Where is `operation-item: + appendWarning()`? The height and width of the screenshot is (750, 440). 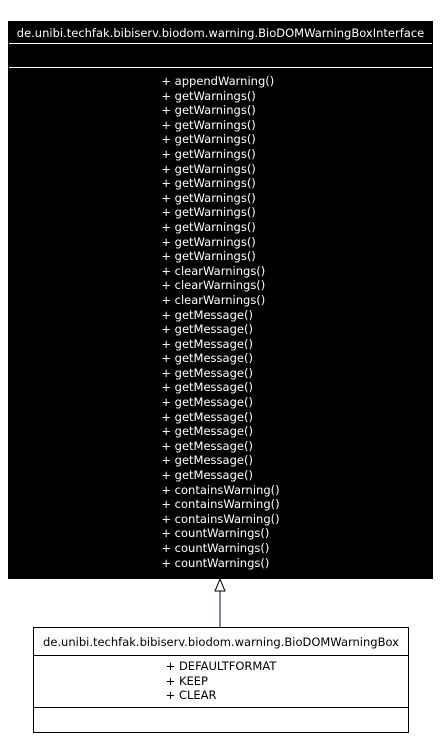 operation-item: + appendWarning() is located at coordinates (218, 81).